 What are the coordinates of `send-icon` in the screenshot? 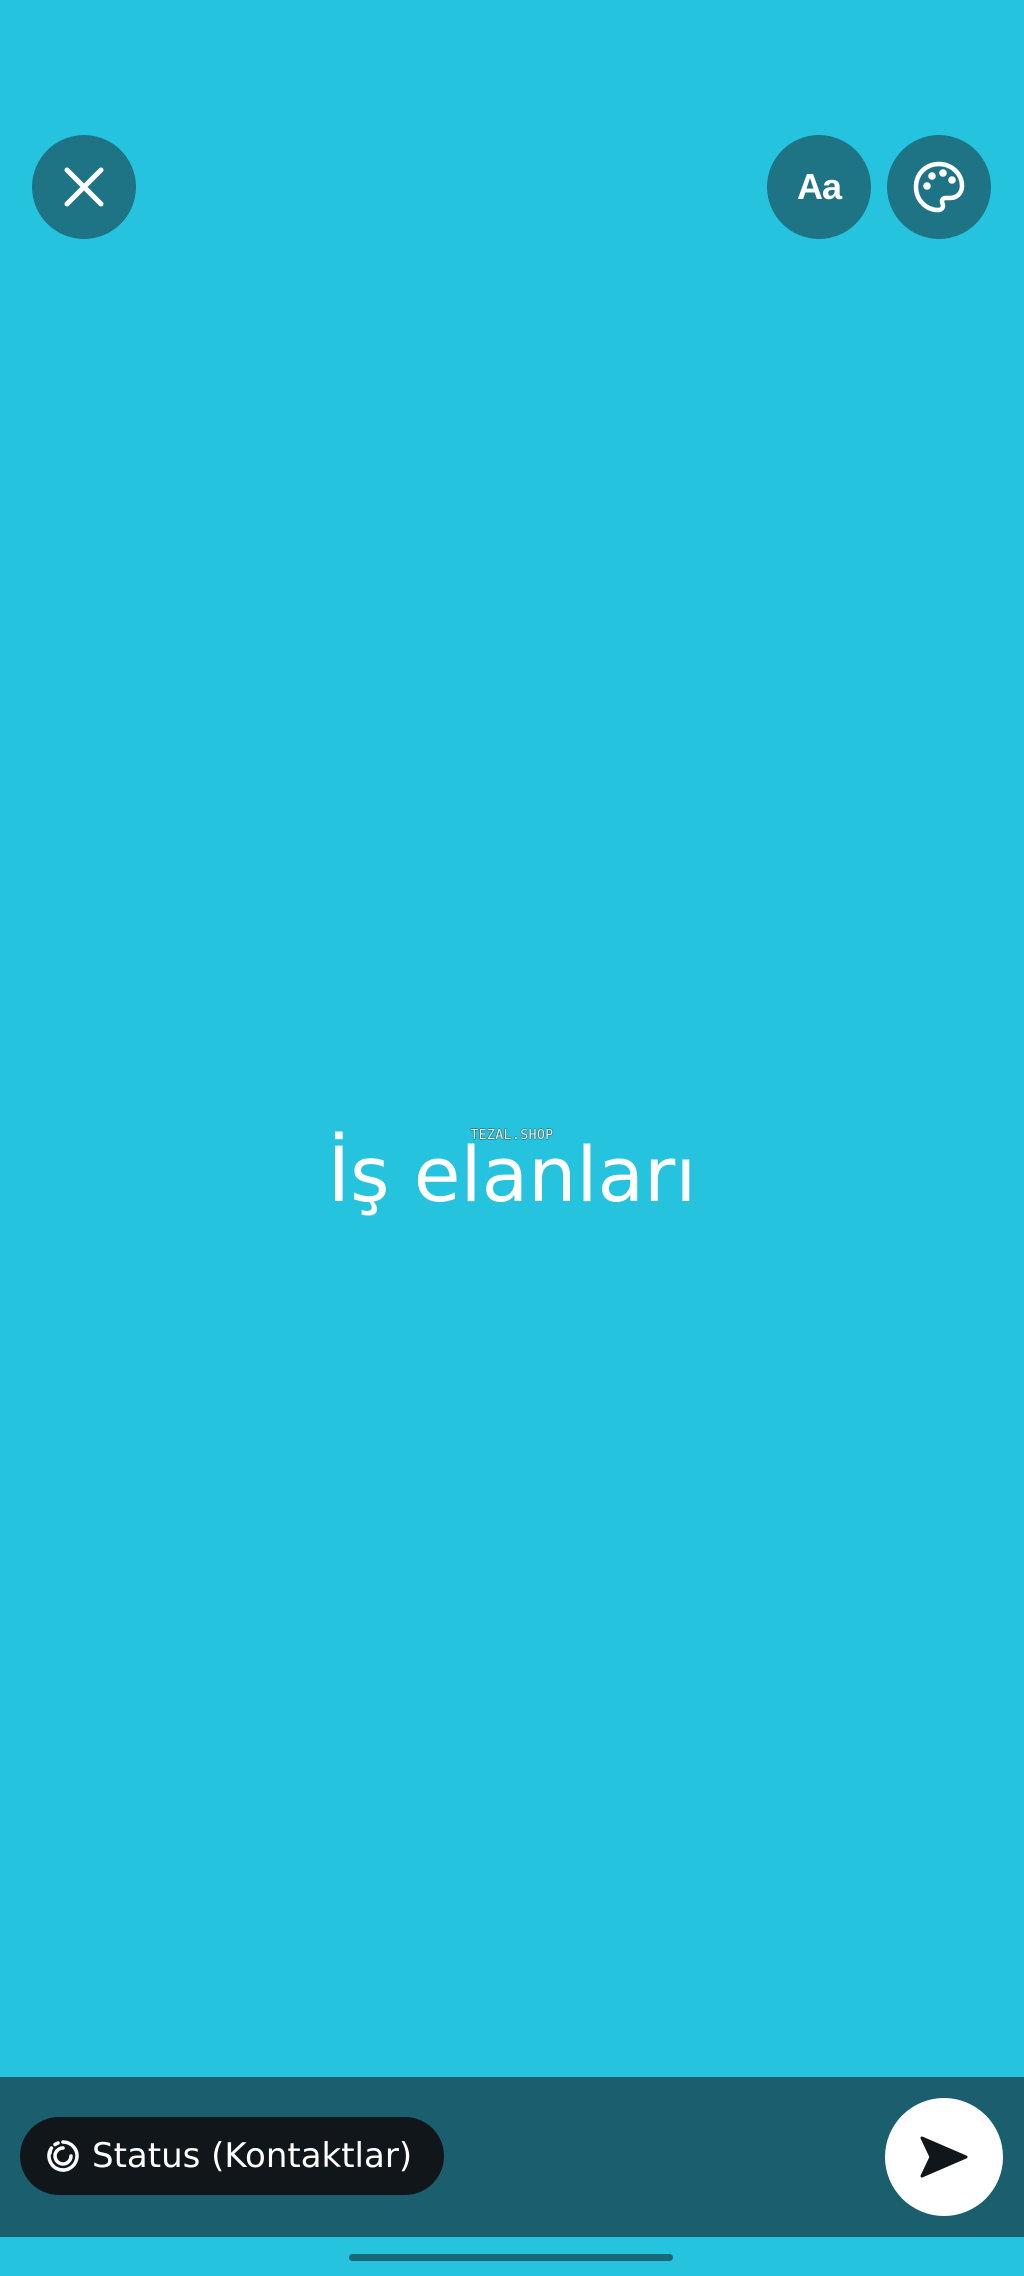 It's located at (944, 2157).